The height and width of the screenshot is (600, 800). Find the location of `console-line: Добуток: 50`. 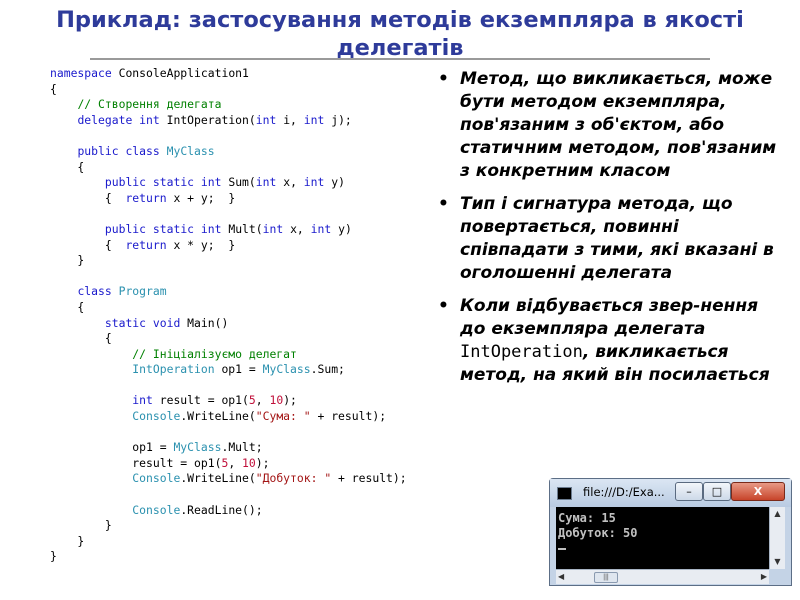

console-line: Добуток: 50 is located at coordinates (598, 533).